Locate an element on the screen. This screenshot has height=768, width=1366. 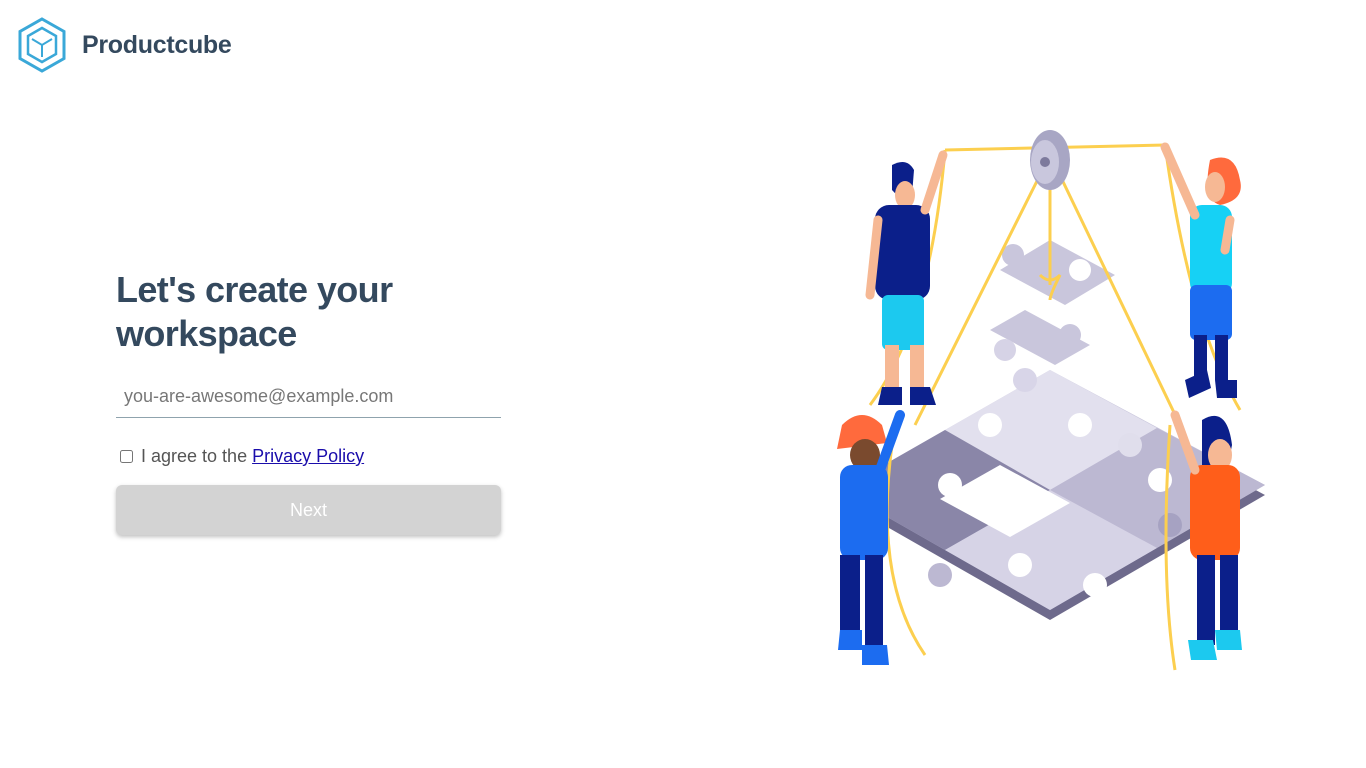
email-field-wrapper is located at coordinates (308, 397).